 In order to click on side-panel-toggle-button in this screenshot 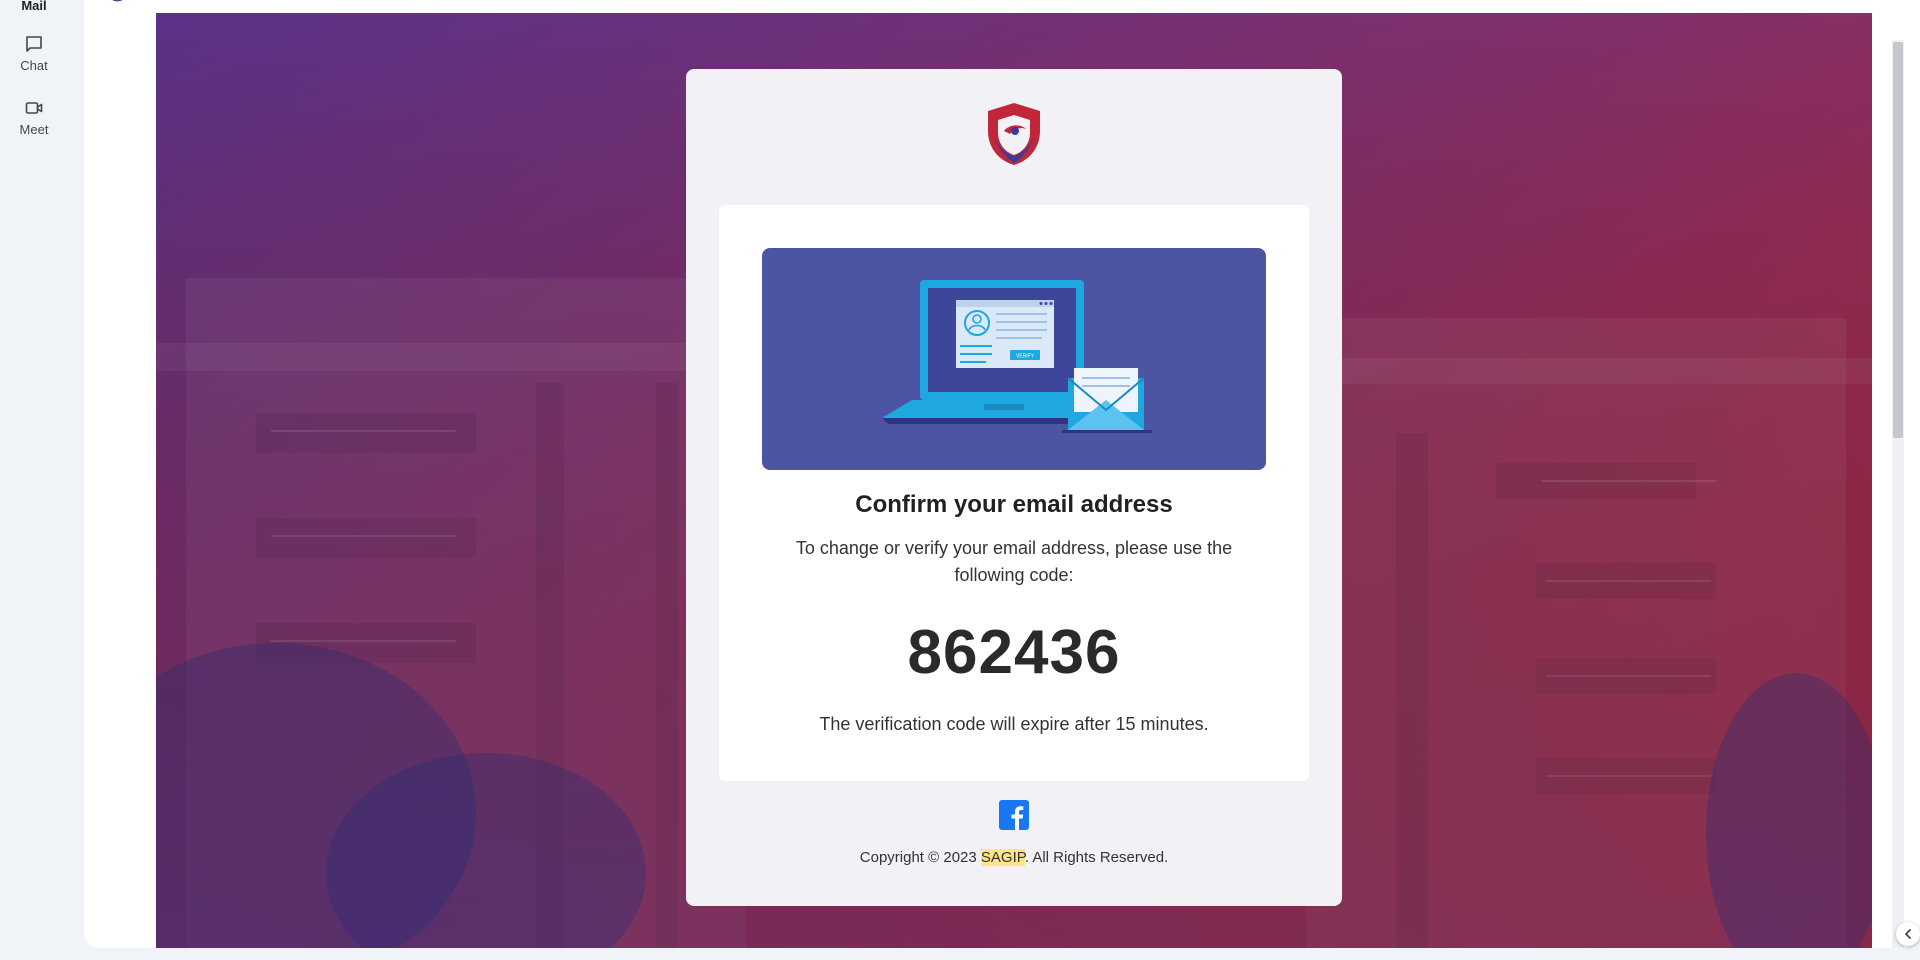, I will do `click(1908, 934)`.